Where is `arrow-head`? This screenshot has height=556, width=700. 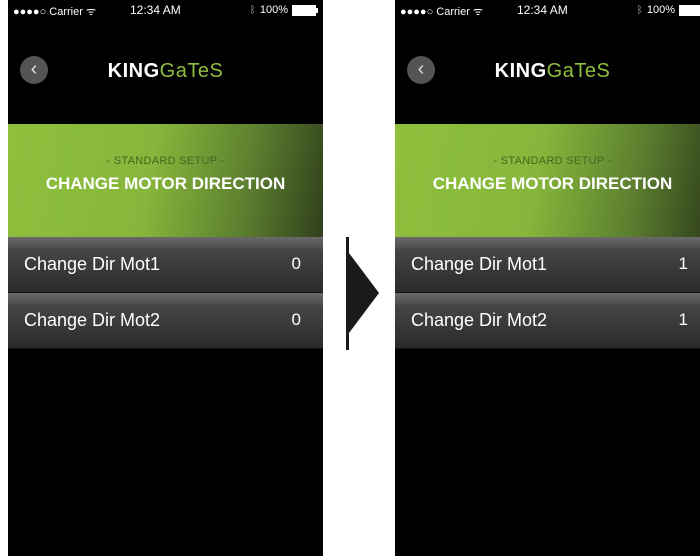 arrow-head is located at coordinates (364, 293).